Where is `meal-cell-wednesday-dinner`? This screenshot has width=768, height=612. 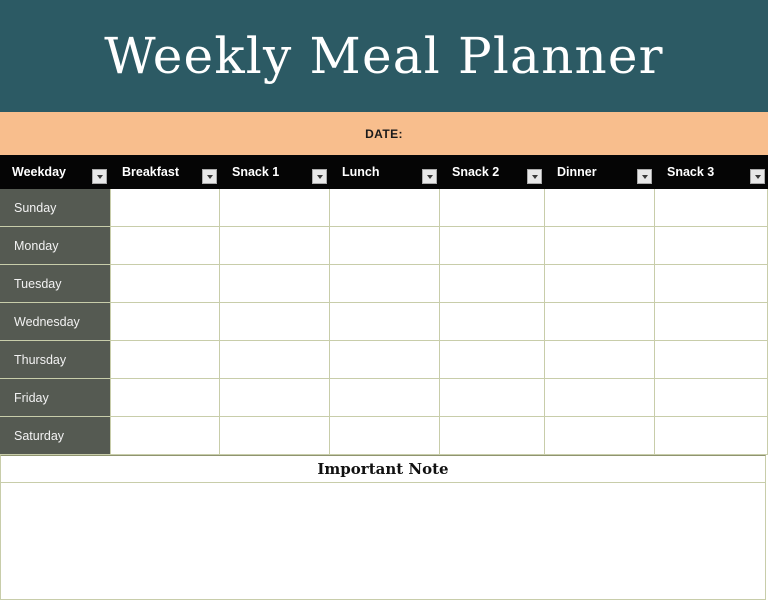
meal-cell-wednesday-dinner is located at coordinates (600, 322).